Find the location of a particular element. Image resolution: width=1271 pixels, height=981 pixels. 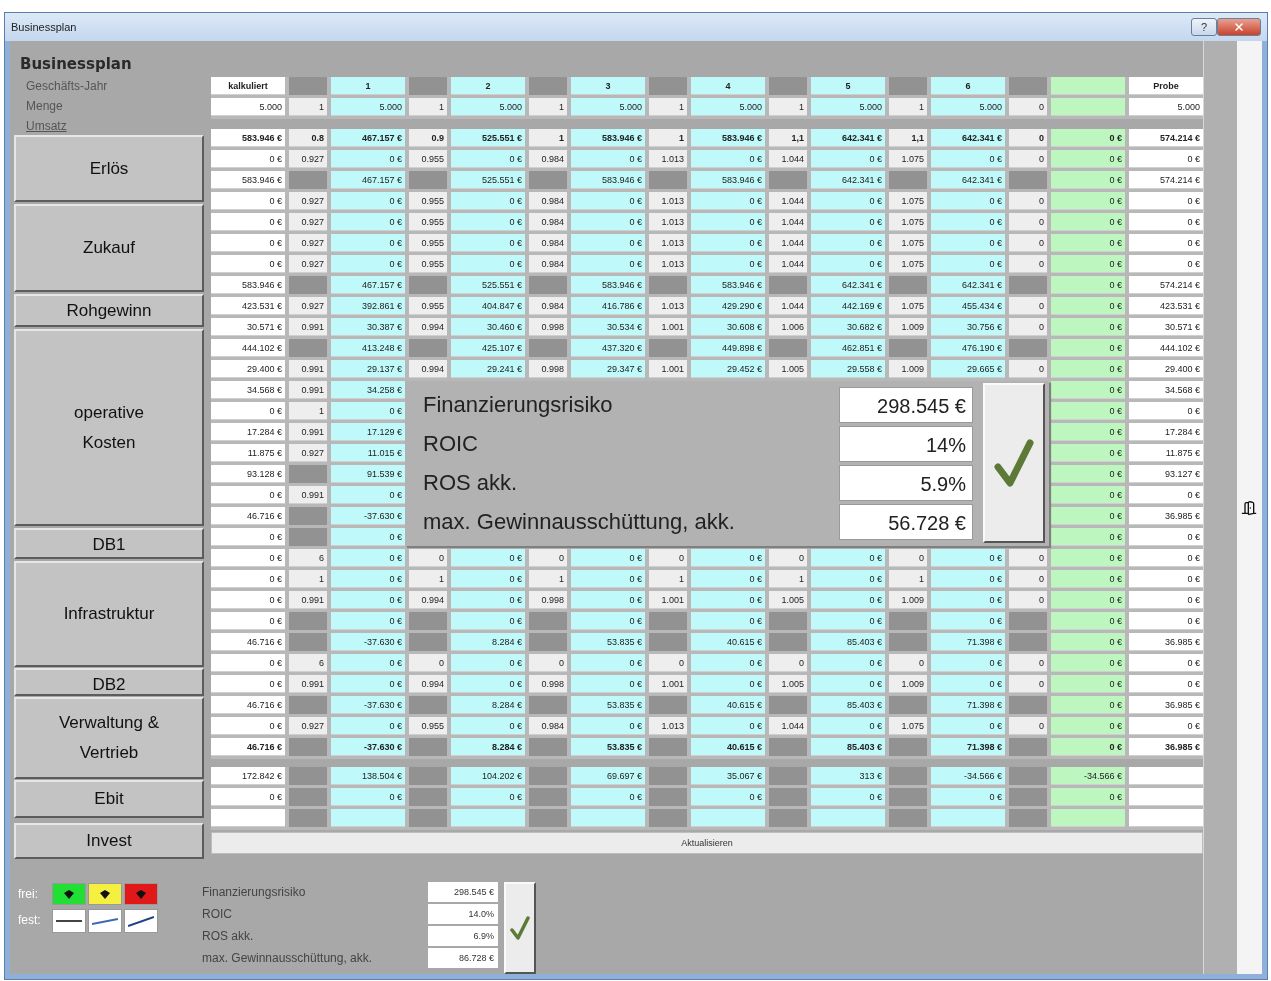

close-button is located at coordinates (1239, 27).